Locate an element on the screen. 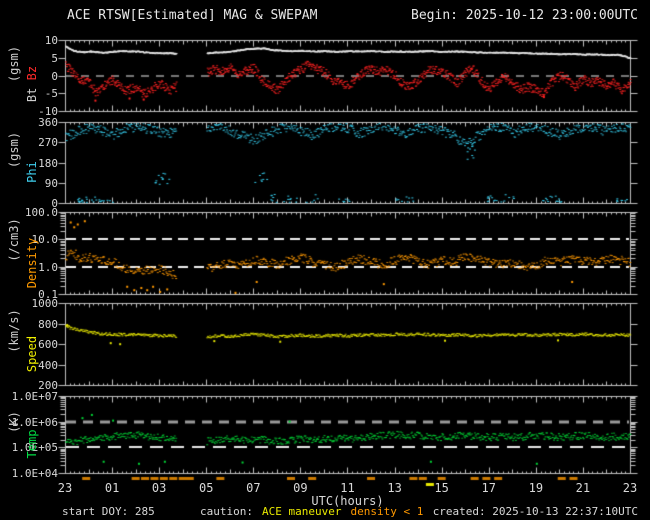 The height and width of the screenshot is (520, 650). caution-note: caution: ACE maneuver density < 1 is located at coordinates (316, 511).